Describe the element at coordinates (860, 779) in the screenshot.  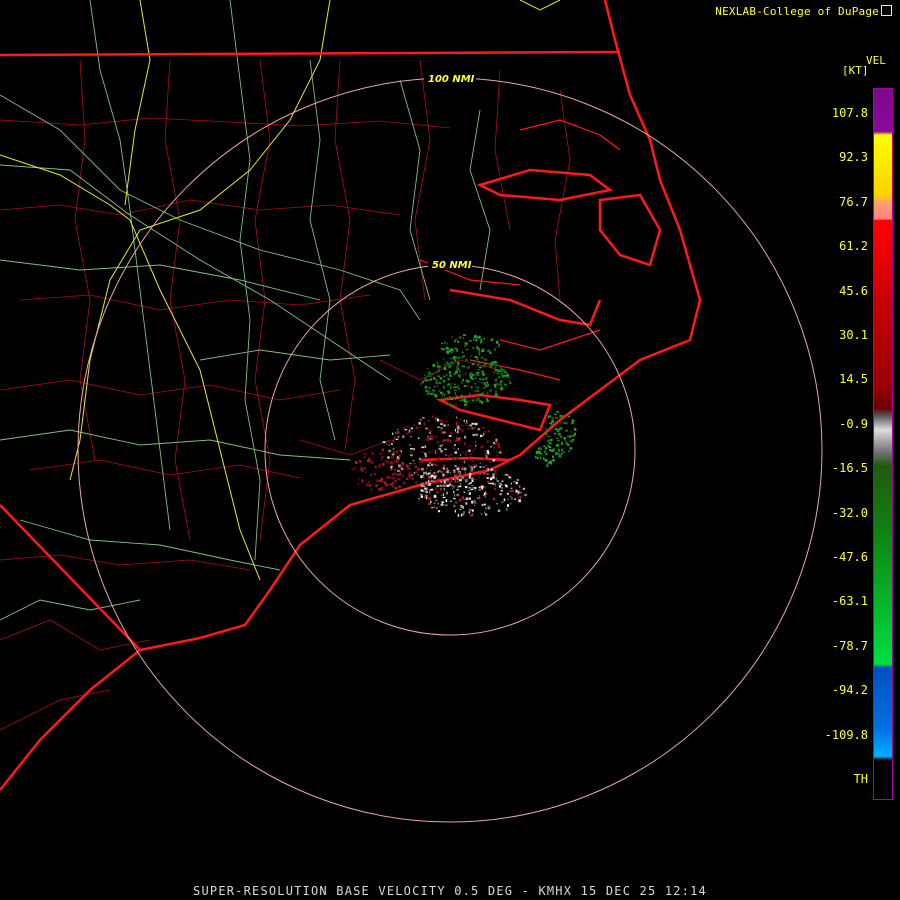
I see `legend-tick-label: TH` at that location.